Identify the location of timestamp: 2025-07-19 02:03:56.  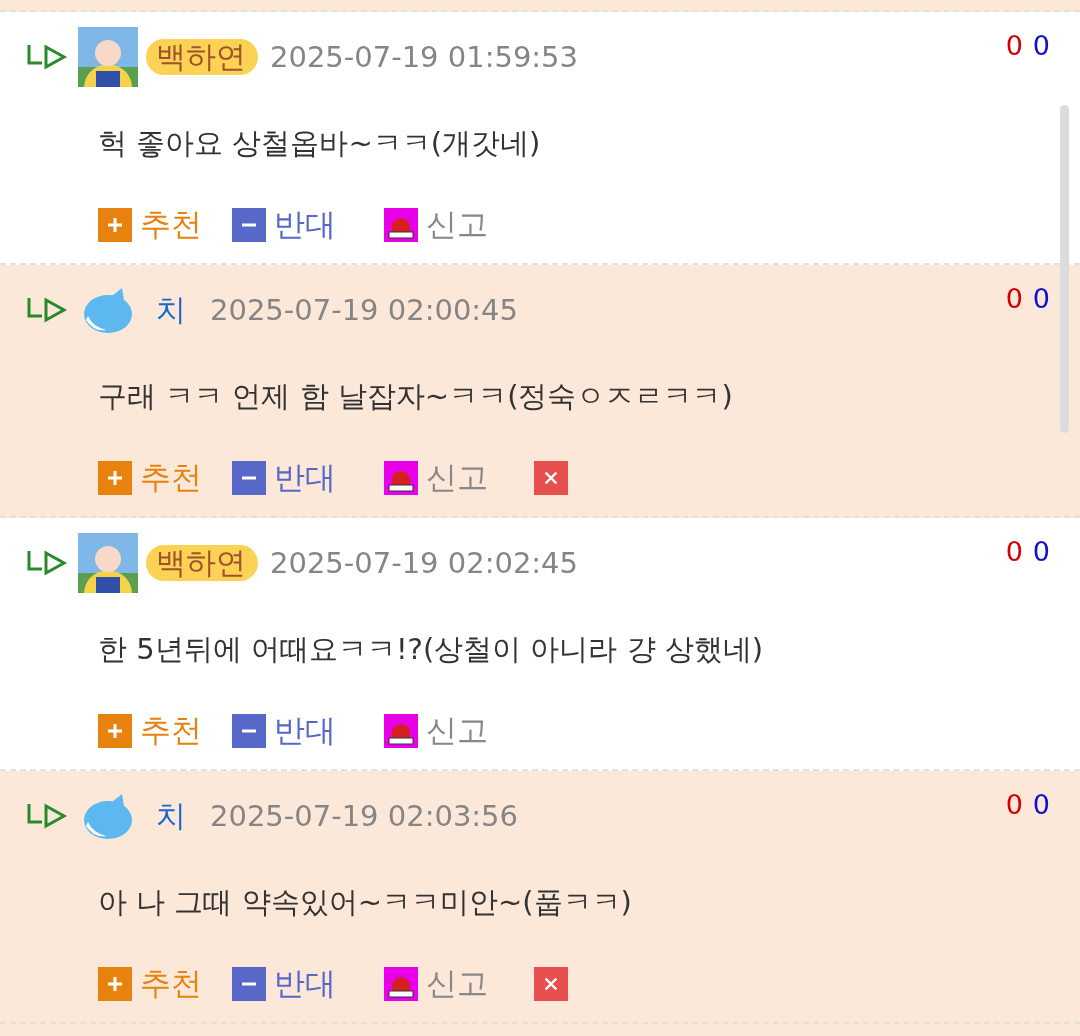
(364, 816).